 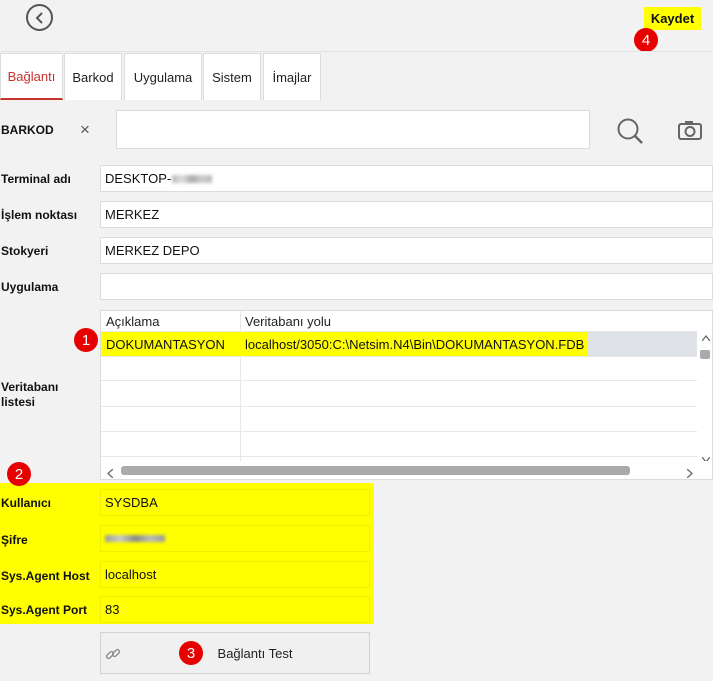 What do you see at coordinates (375, 470) in the screenshot?
I see `horizontal-scroll-thumb` at bounding box center [375, 470].